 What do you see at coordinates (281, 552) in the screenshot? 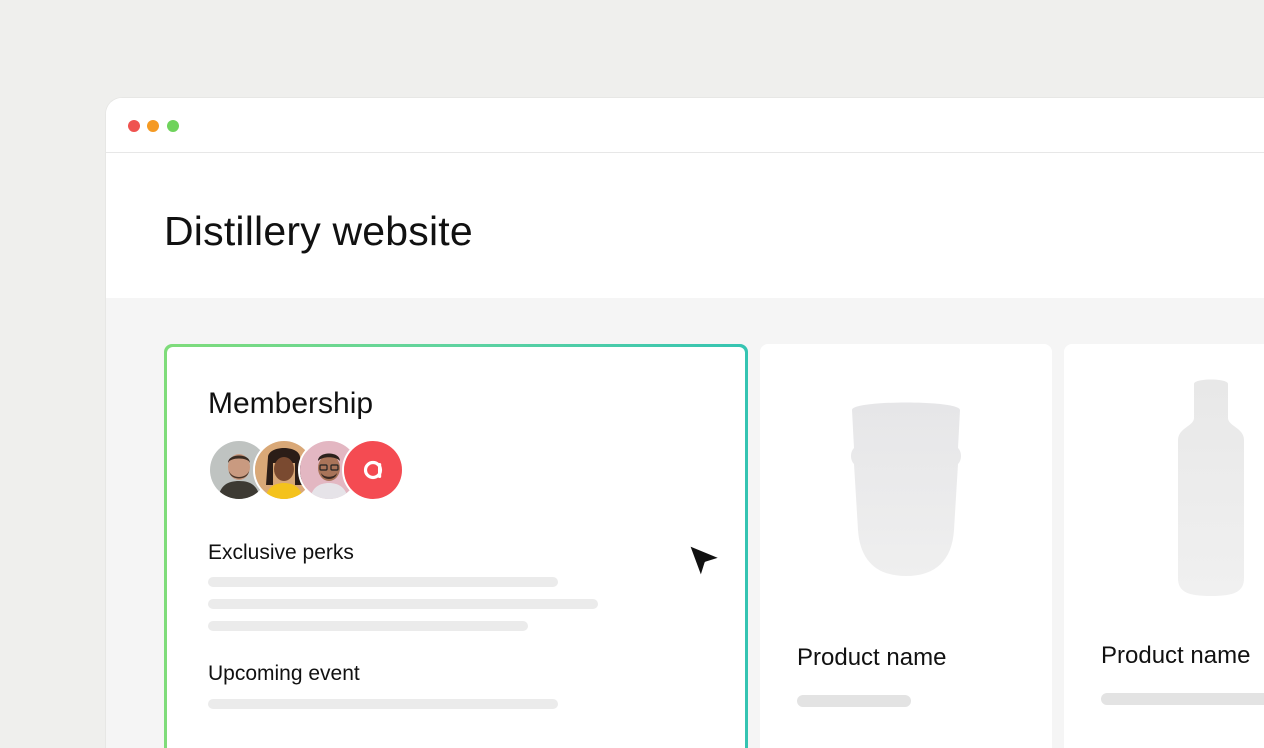
I see `exclusive-perks-label: Exclusive perks` at bounding box center [281, 552].